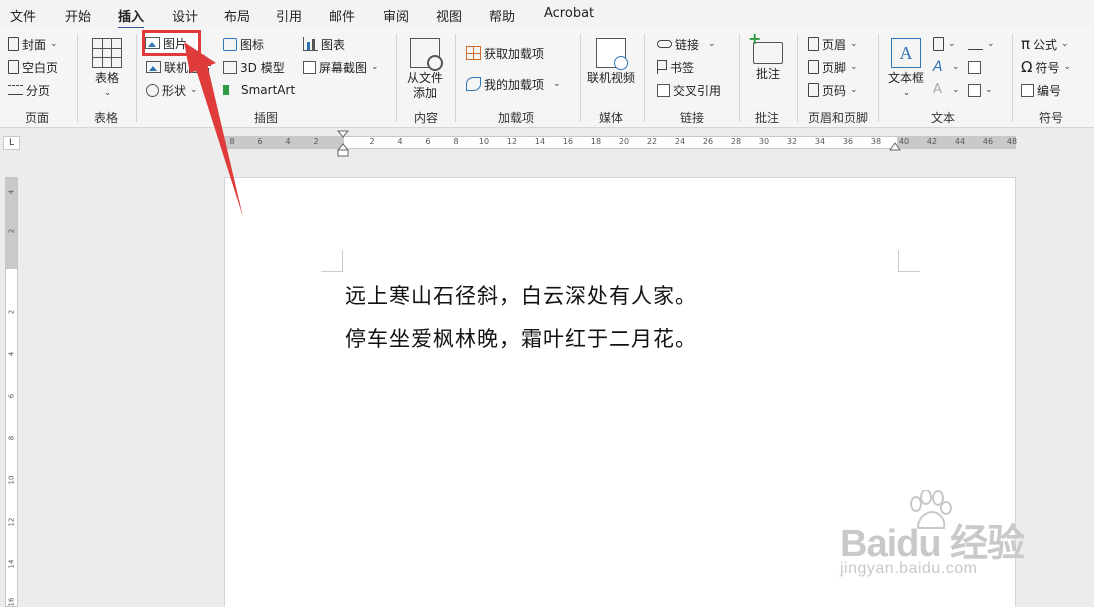 The height and width of the screenshot is (607, 1094). Describe the element at coordinates (505, 53) in the screenshot. I see `get-addins-button: 获取加载项` at that location.